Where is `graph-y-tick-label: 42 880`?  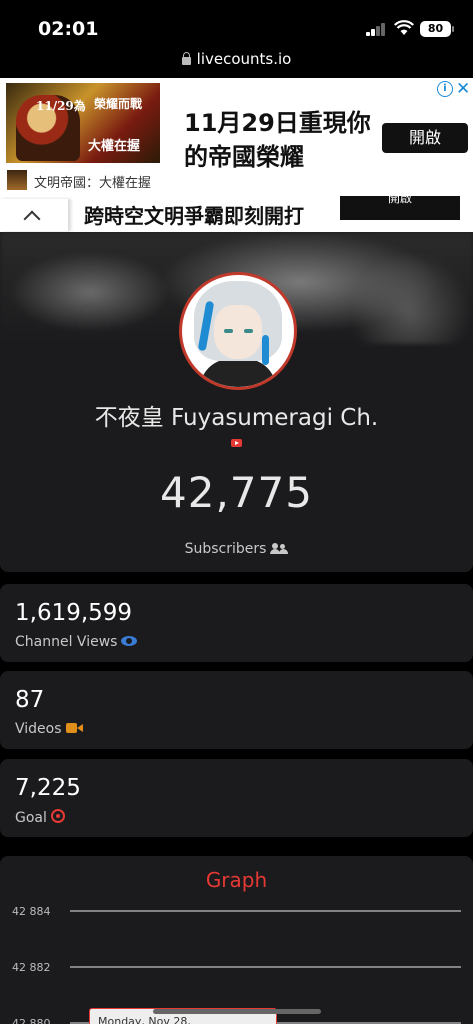 graph-y-tick-label: 42 880 is located at coordinates (31, 1020).